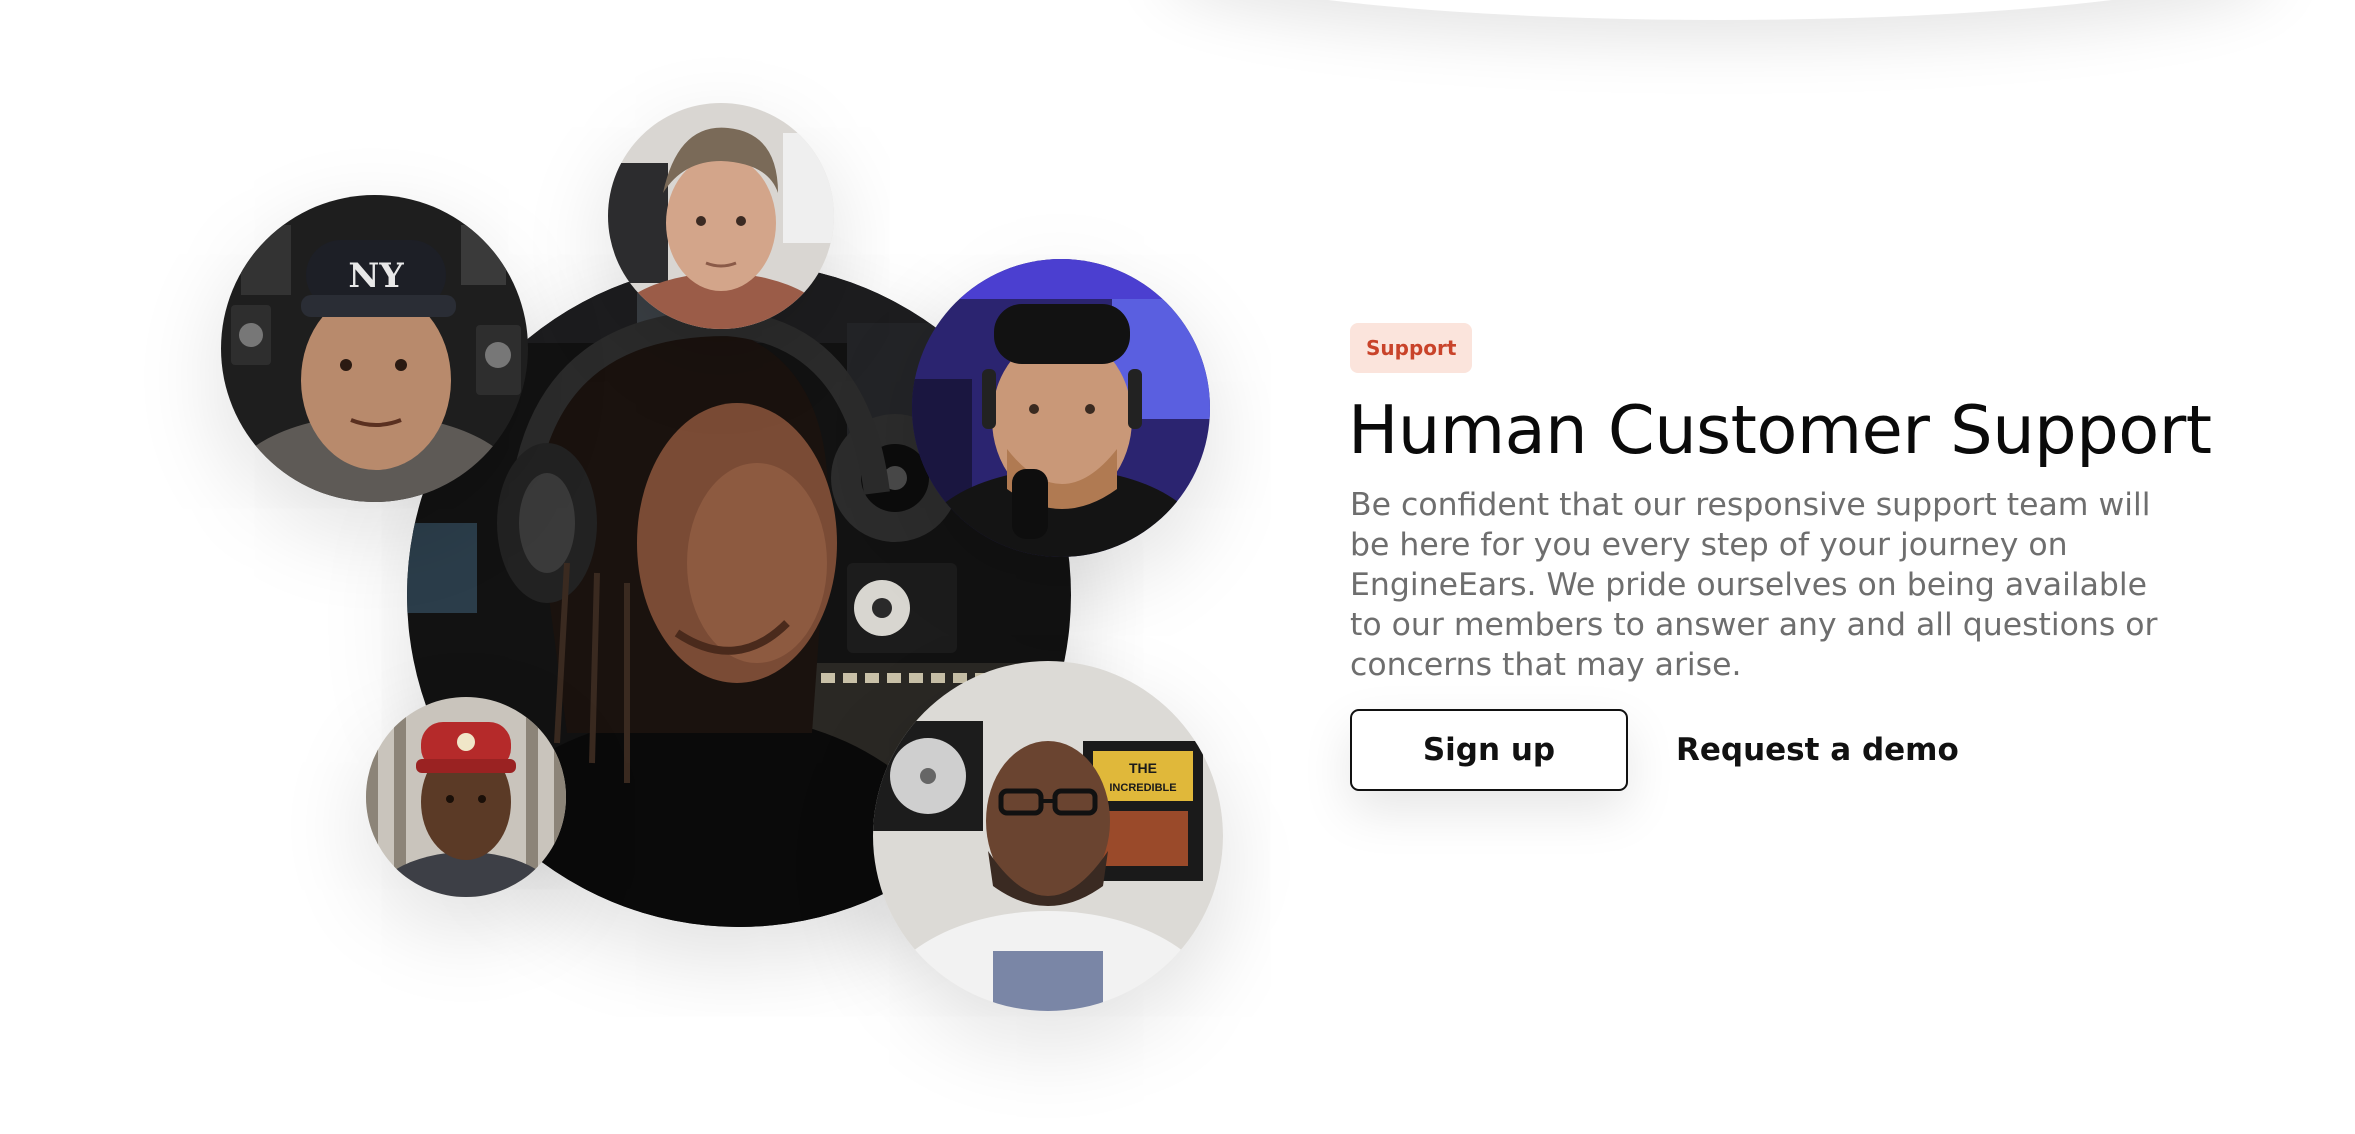 The height and width of the screenshot is (1134, 2355). I want to click on top-decorative-shadow, so click(1720, 10).